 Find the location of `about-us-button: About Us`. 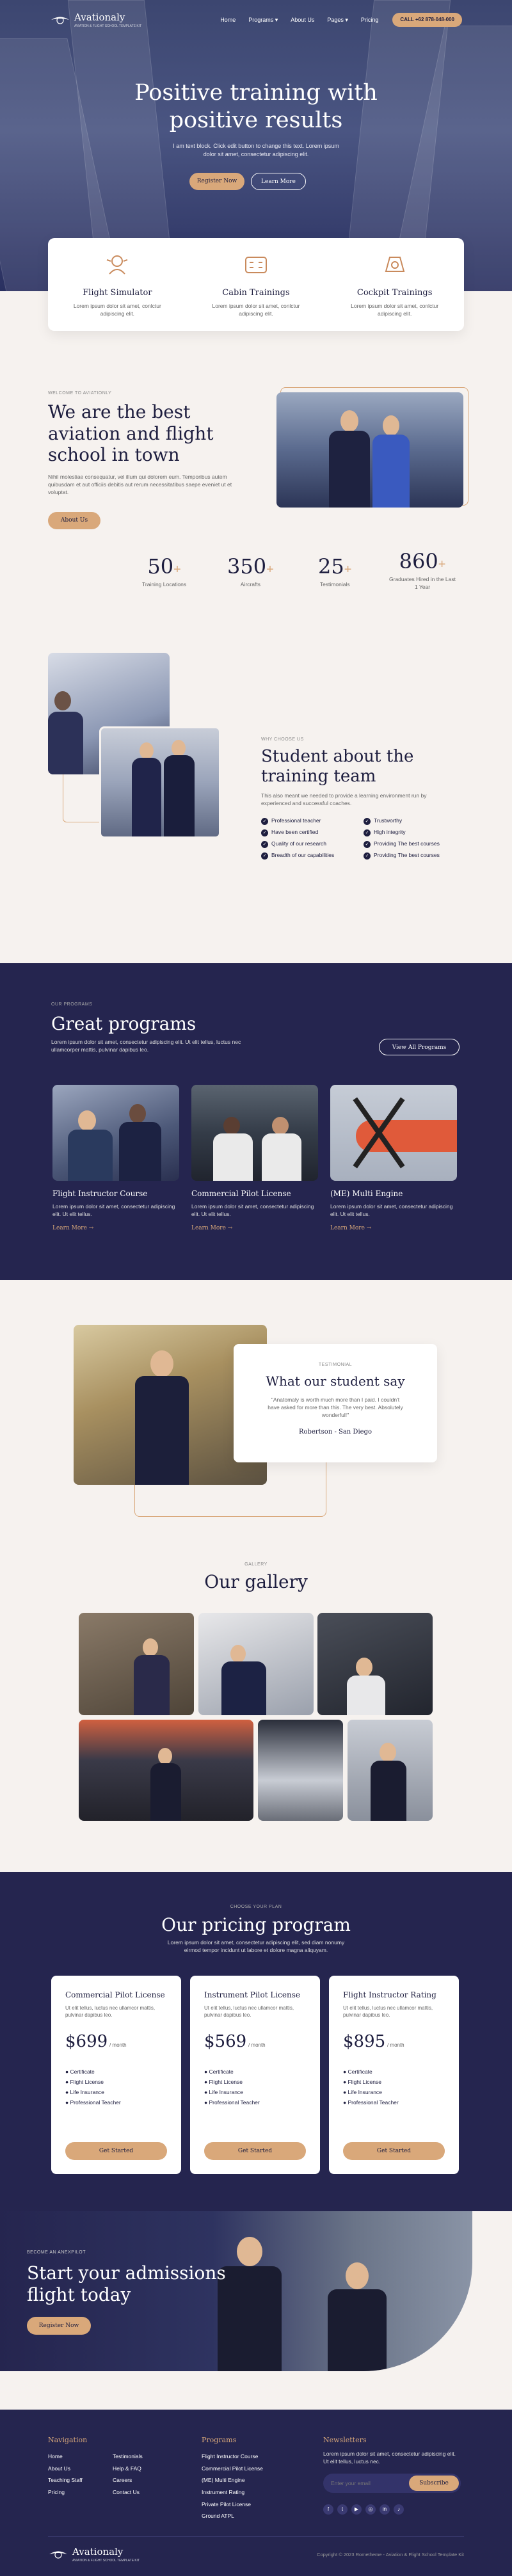

about-us-button: About Us is located at coordinates (74, 520).